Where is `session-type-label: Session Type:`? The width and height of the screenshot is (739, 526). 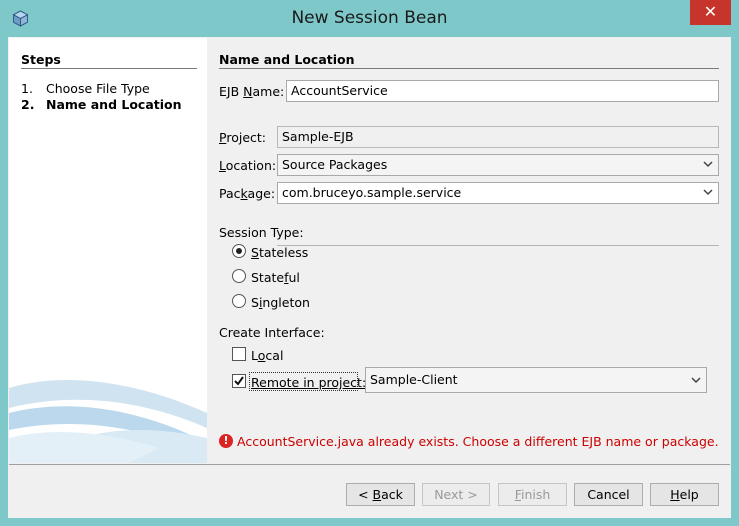
session-type-label: Session Type: is located at coordinates (261, 232).